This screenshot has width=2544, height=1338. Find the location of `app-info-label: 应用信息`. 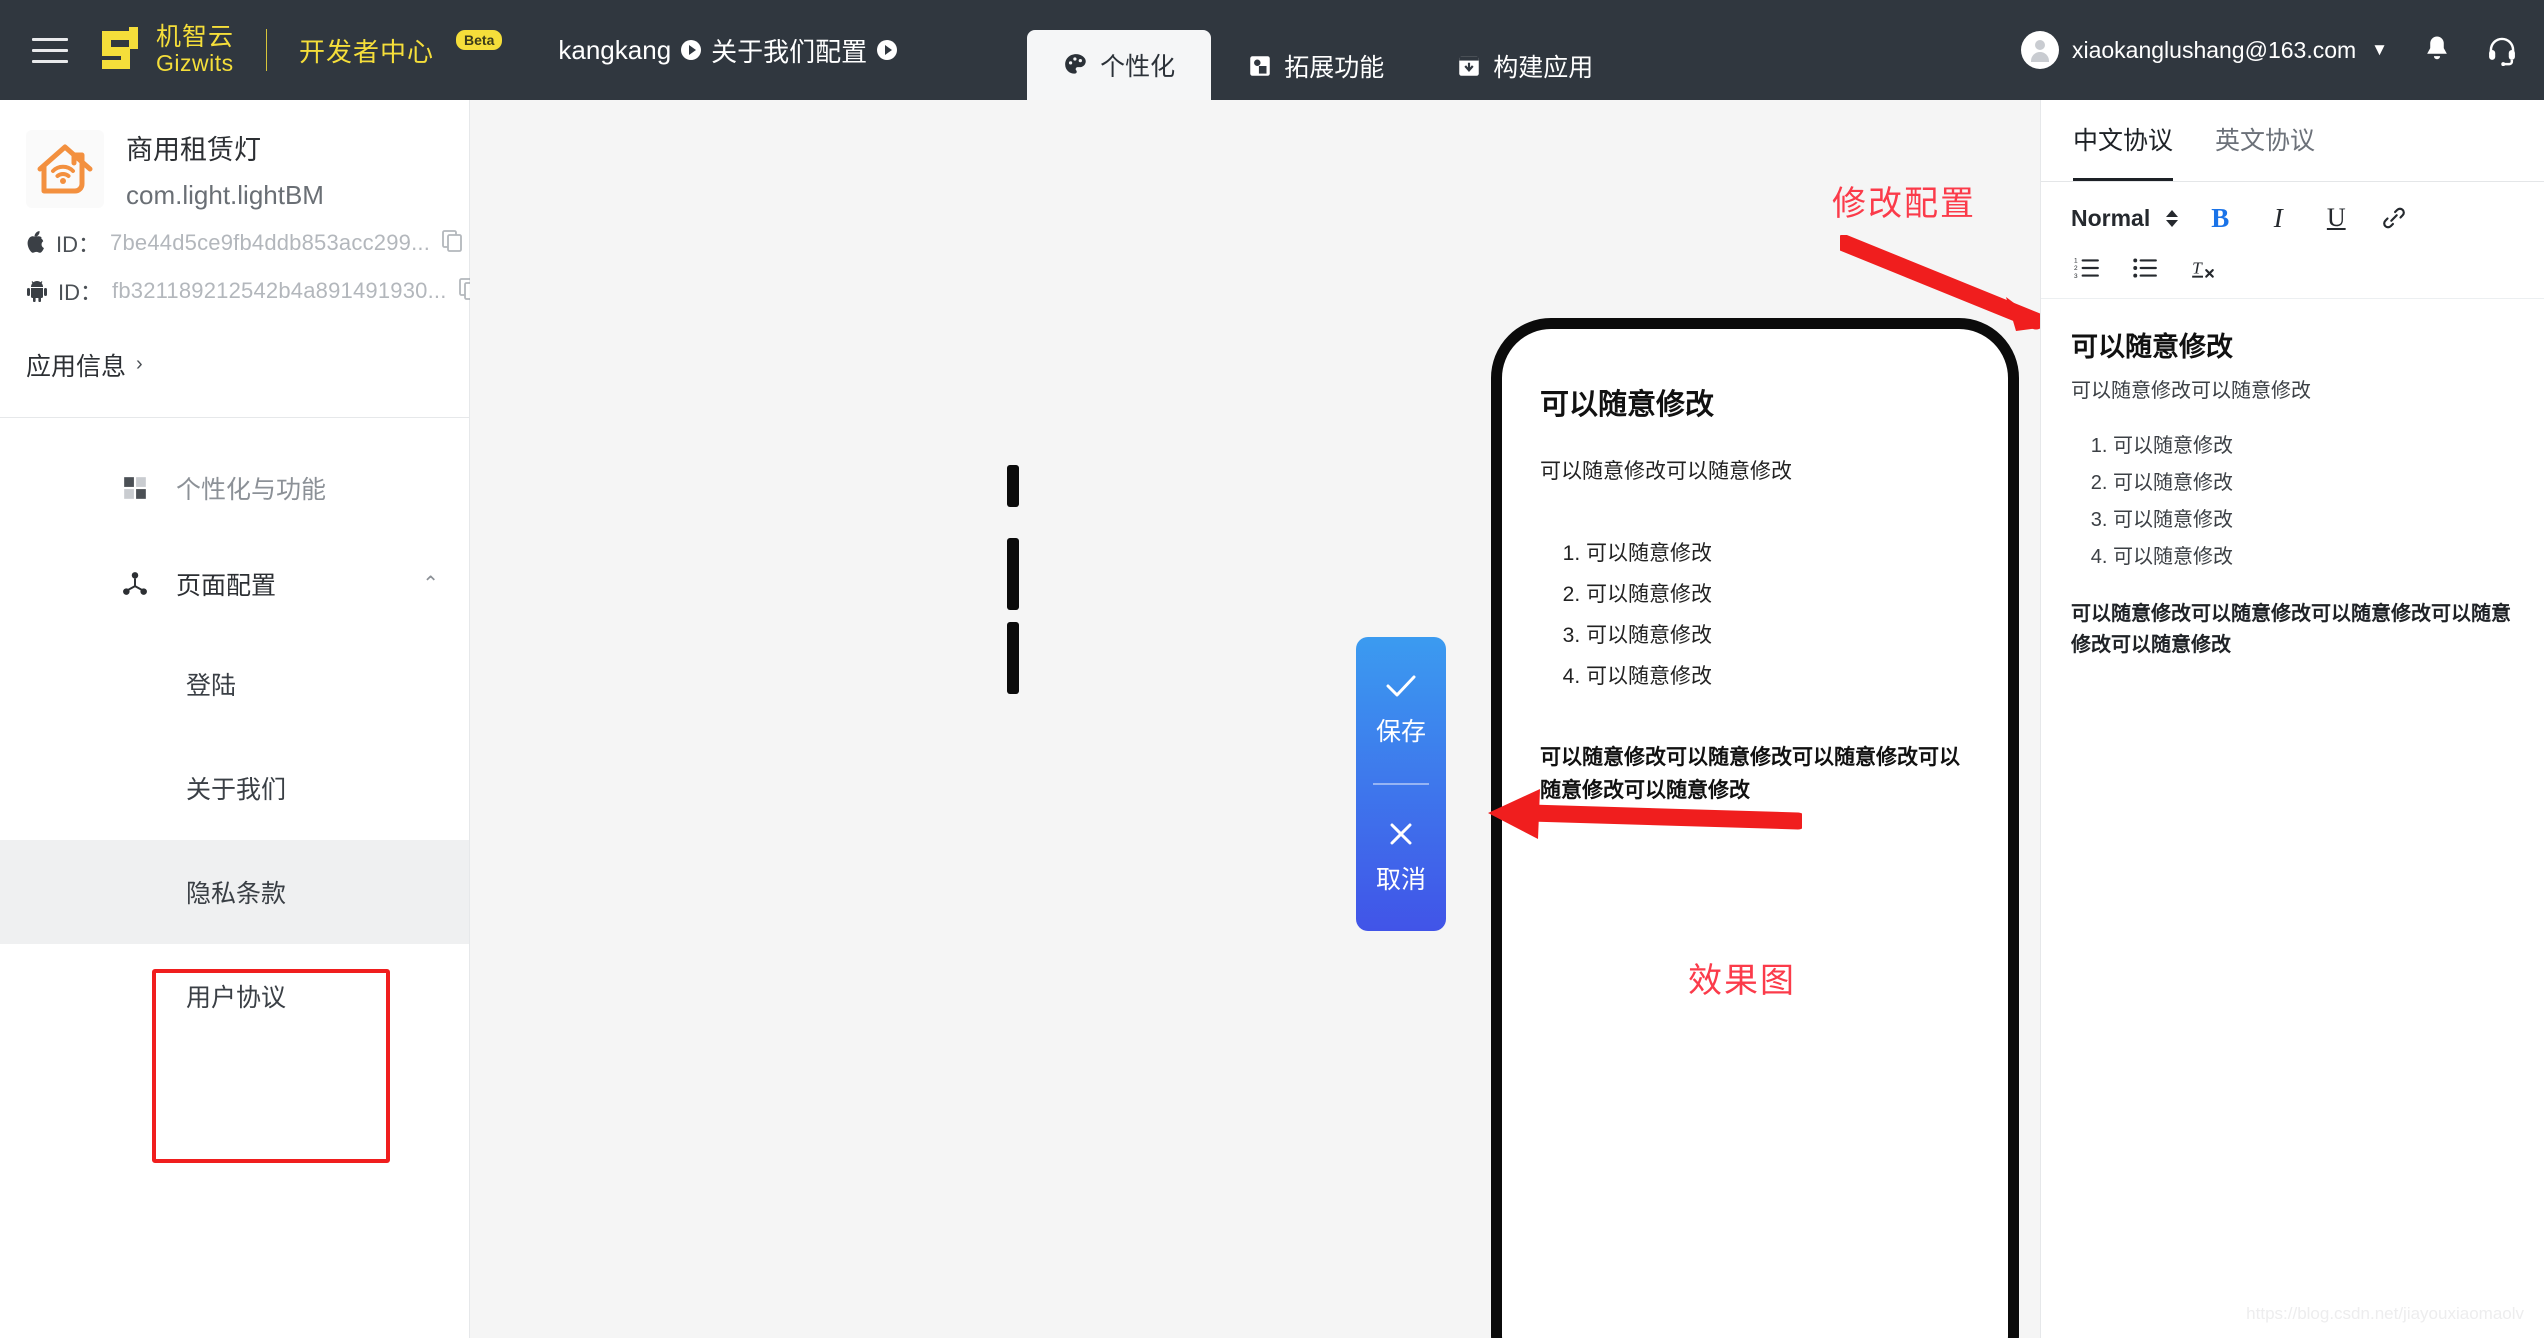

app-info-label: 应用信息 is located at coordinates (76, 366).